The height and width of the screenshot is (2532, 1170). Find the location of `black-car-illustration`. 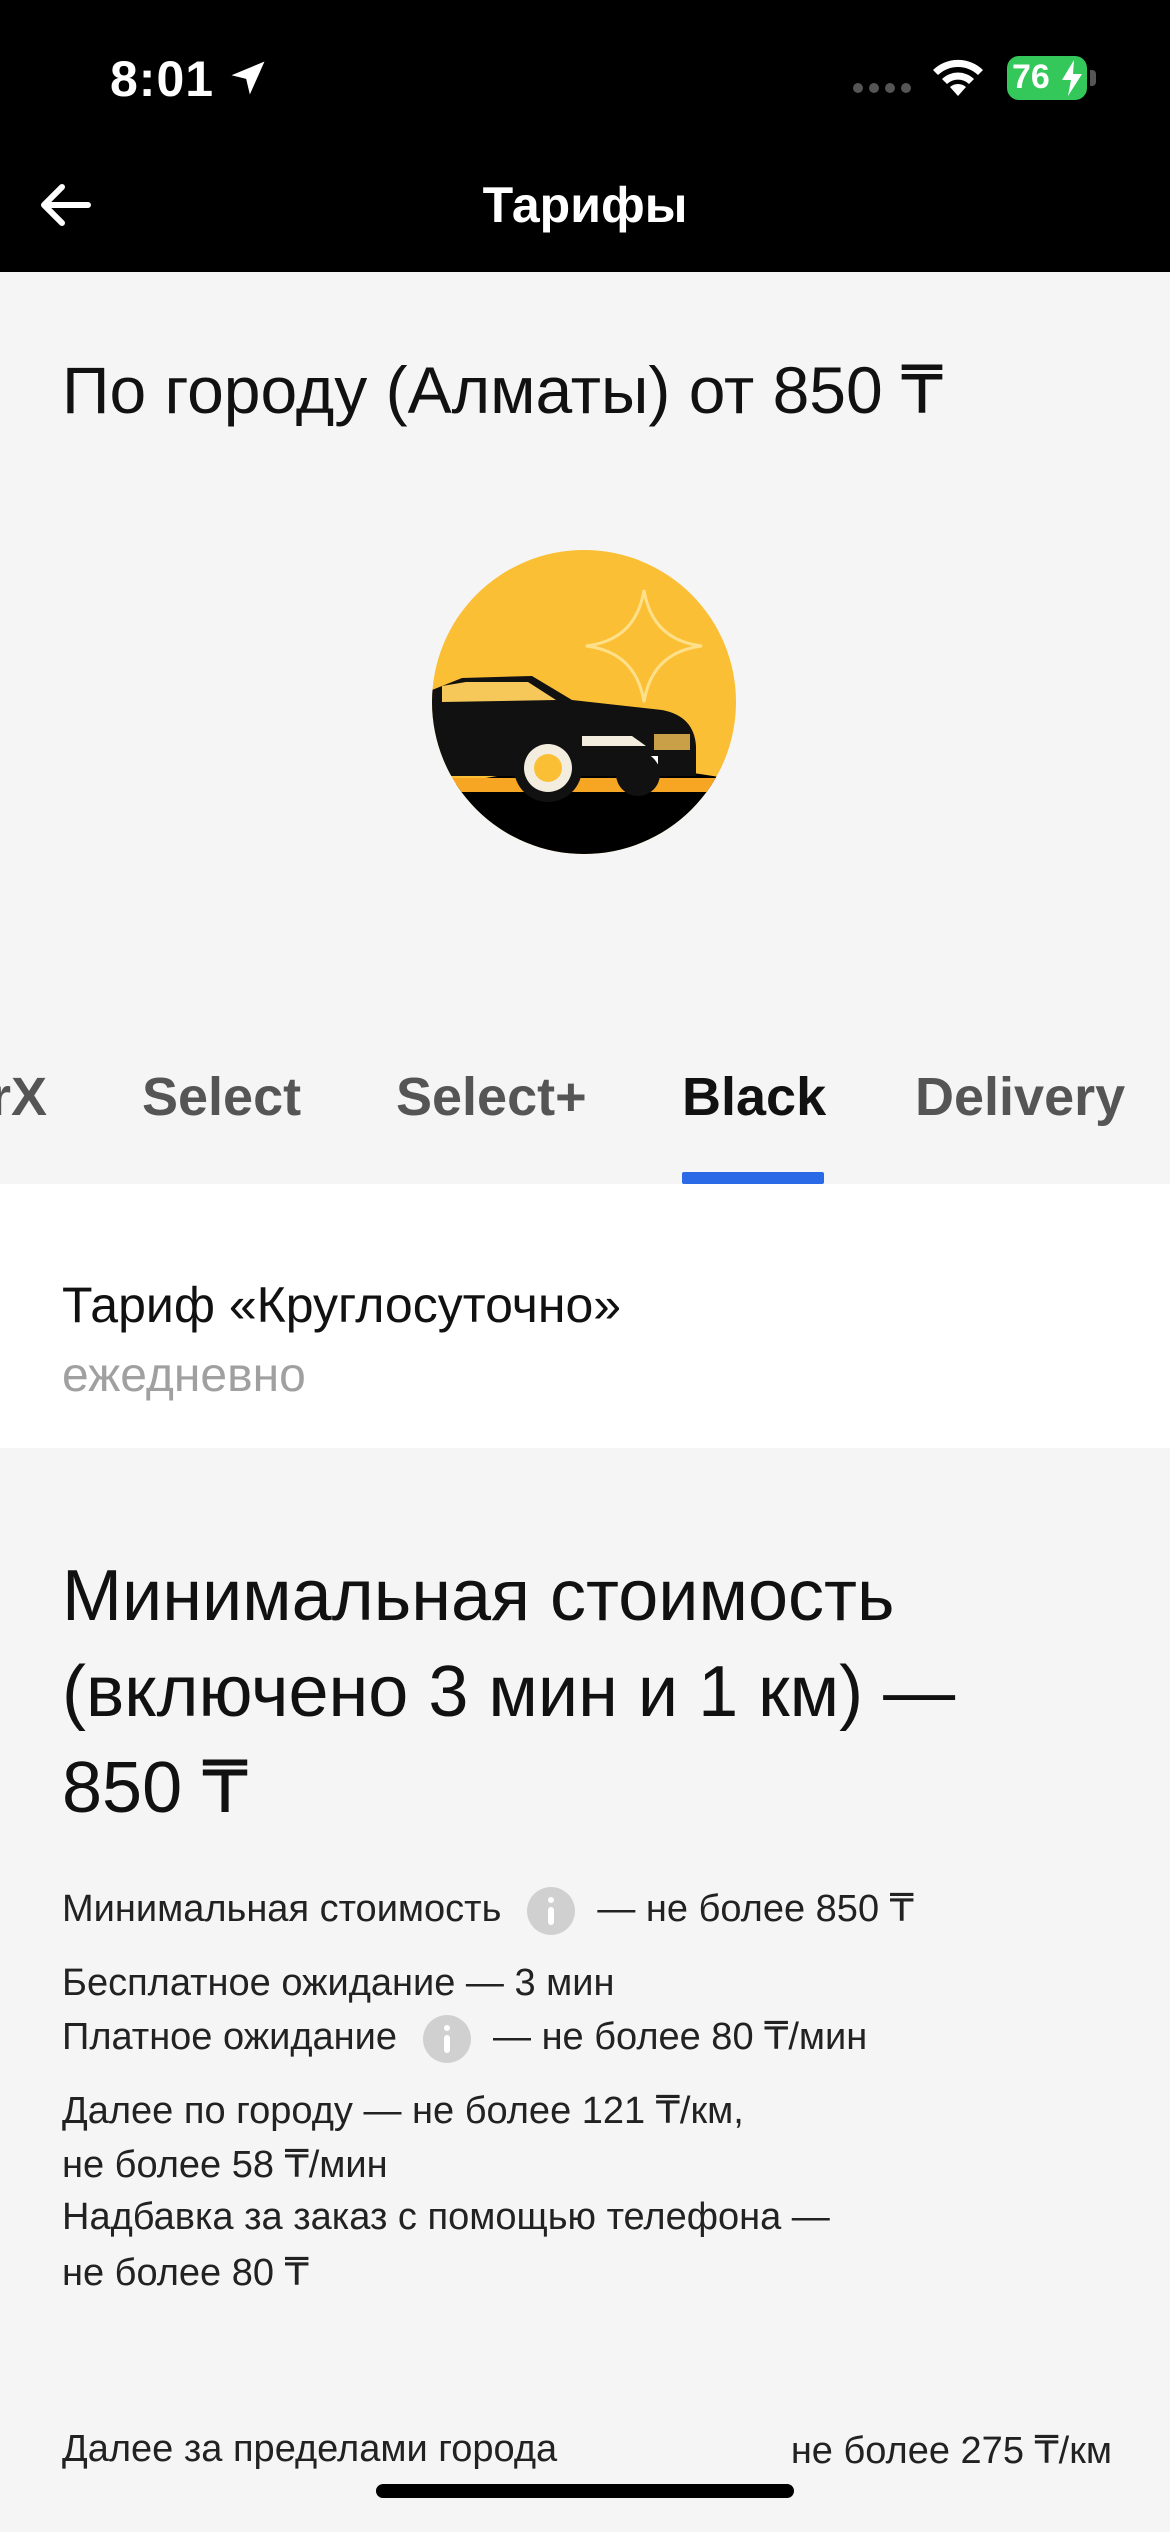

black-car-illustration is located at coordinates (584, 702).